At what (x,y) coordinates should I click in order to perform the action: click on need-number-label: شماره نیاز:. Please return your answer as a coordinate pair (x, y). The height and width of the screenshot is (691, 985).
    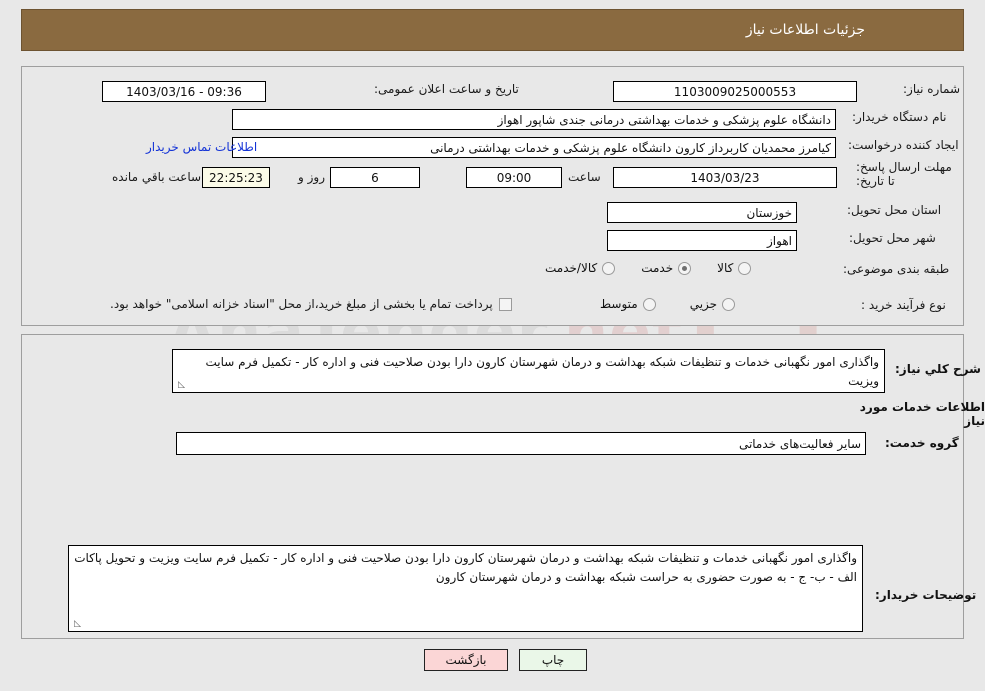
    Looking at the image, I should click on (931, 89).